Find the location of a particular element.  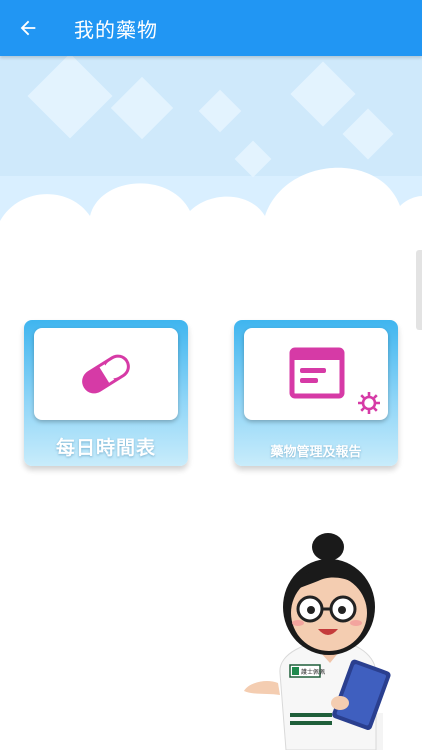

back-button is located at coordinates (28, 28).